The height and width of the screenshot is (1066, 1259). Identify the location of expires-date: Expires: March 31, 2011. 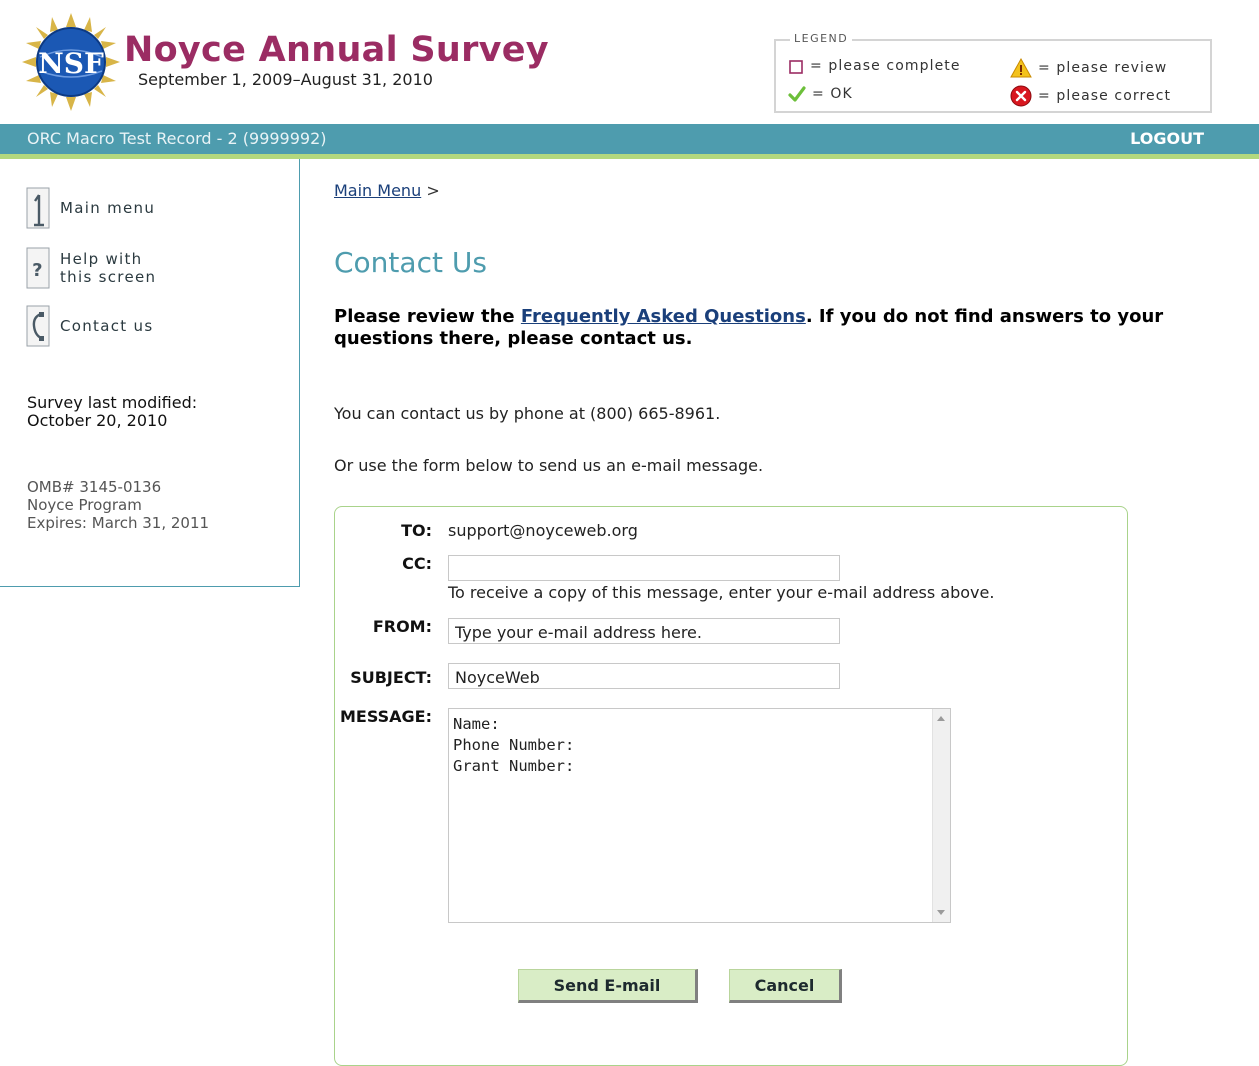
(118, 523).